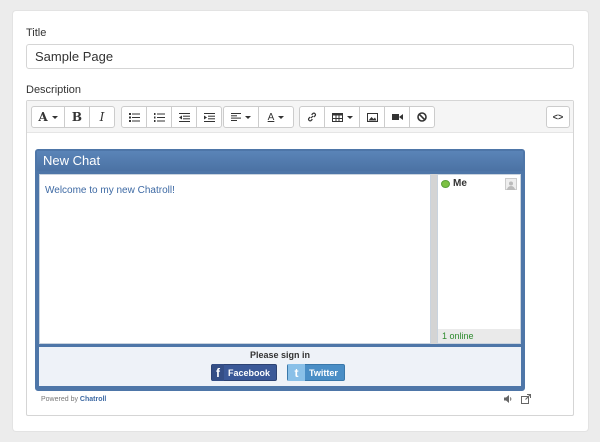 Image resolution: width=600 pixels, height=442 pixels. I want to click on title-label: Title, so click(36, 33).